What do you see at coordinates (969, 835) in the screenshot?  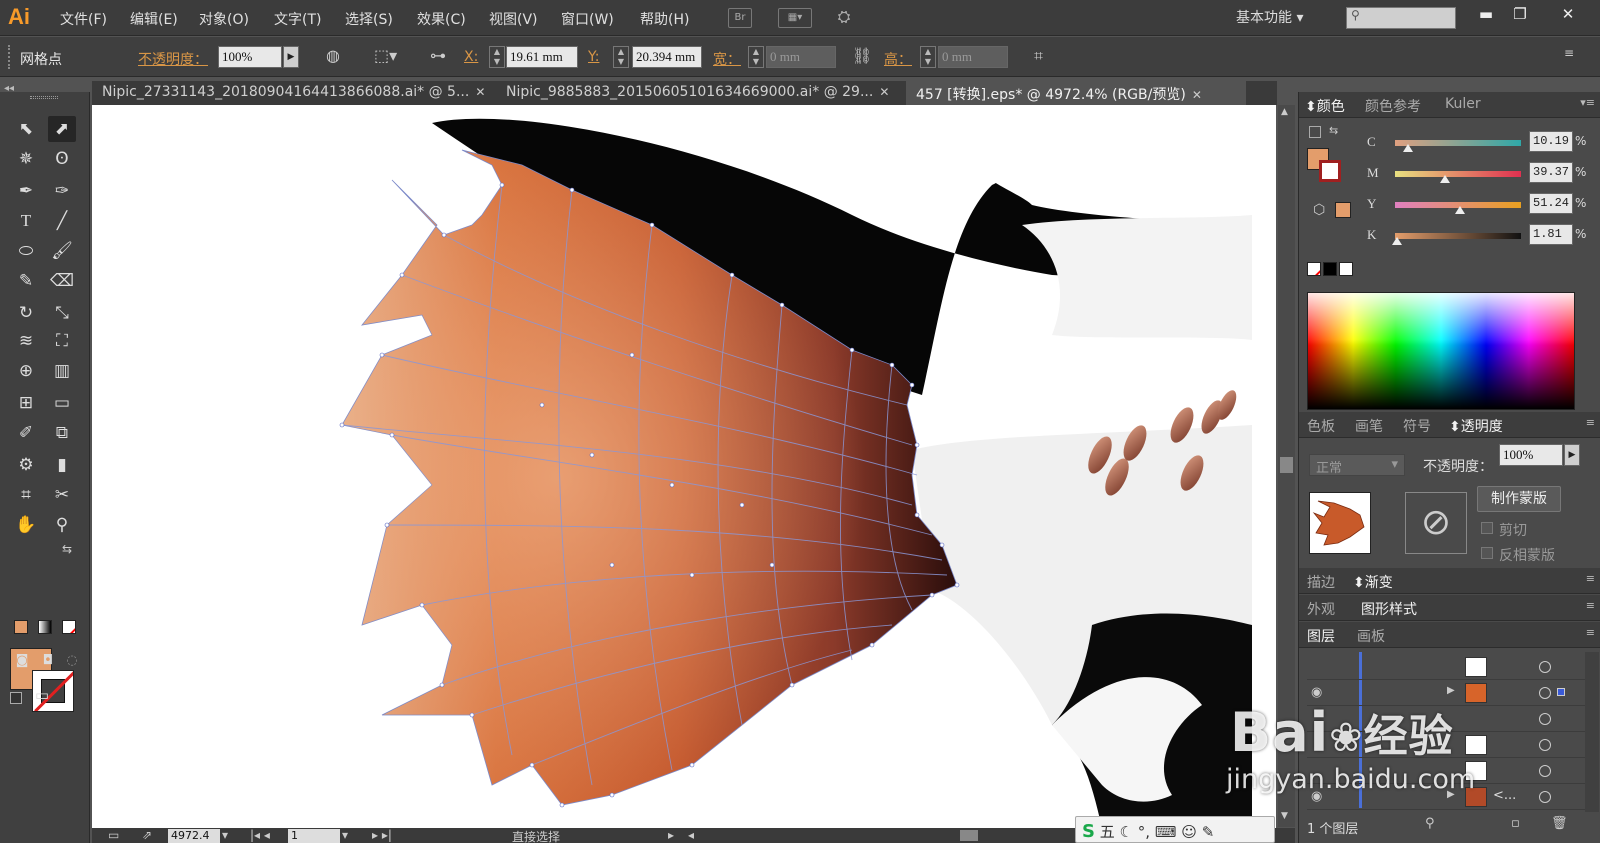 I see `horizontal-scroll-thumb` at bounding box center [969, 835].